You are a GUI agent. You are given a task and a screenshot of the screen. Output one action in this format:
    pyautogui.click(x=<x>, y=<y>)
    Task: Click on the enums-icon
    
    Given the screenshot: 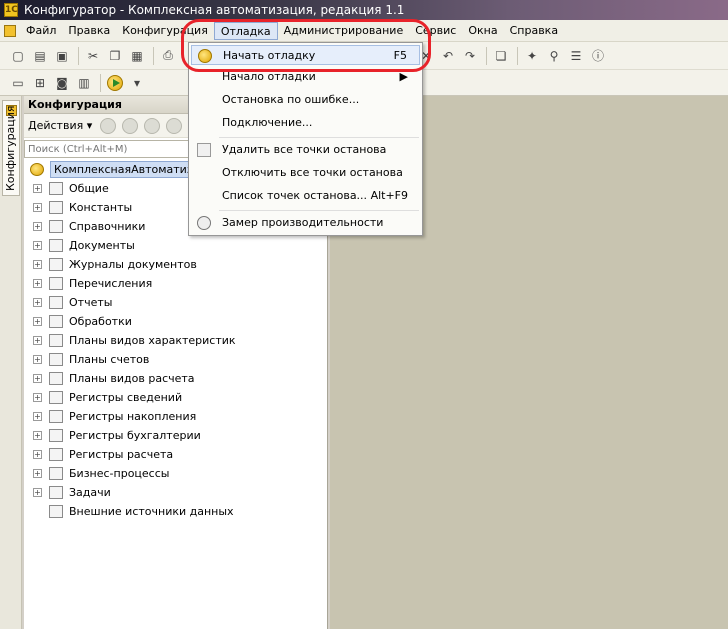 What is the action you would take?
    pyautogui.click(x=56, y=283)
    